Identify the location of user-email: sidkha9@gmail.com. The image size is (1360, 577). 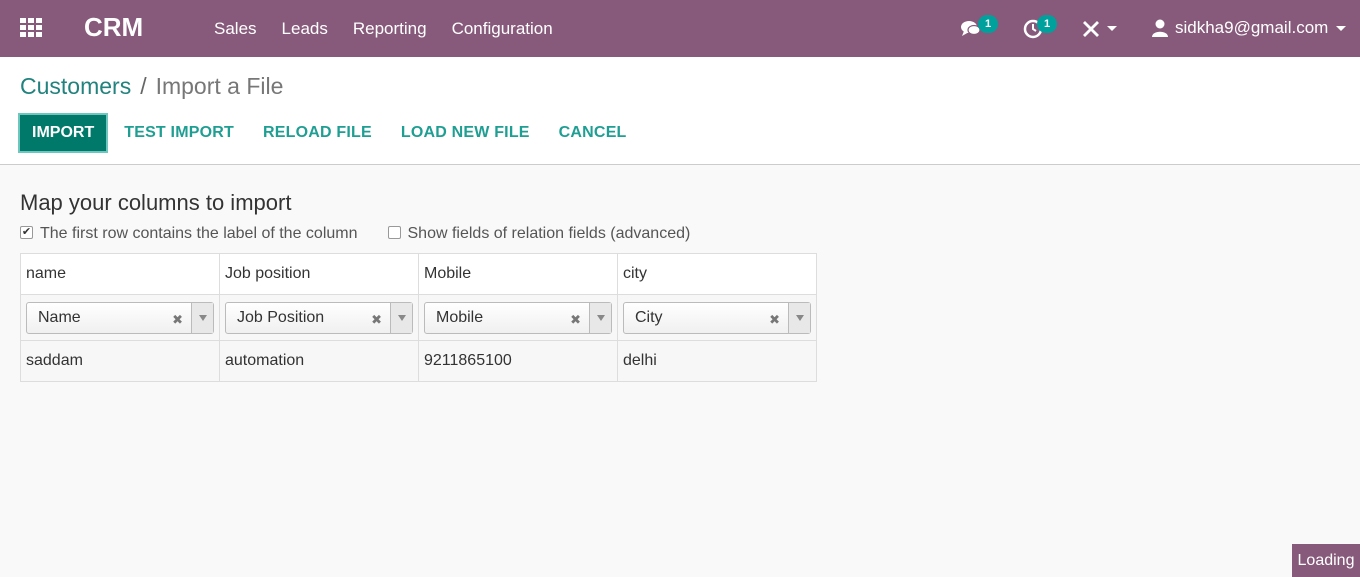
(1252, 27).